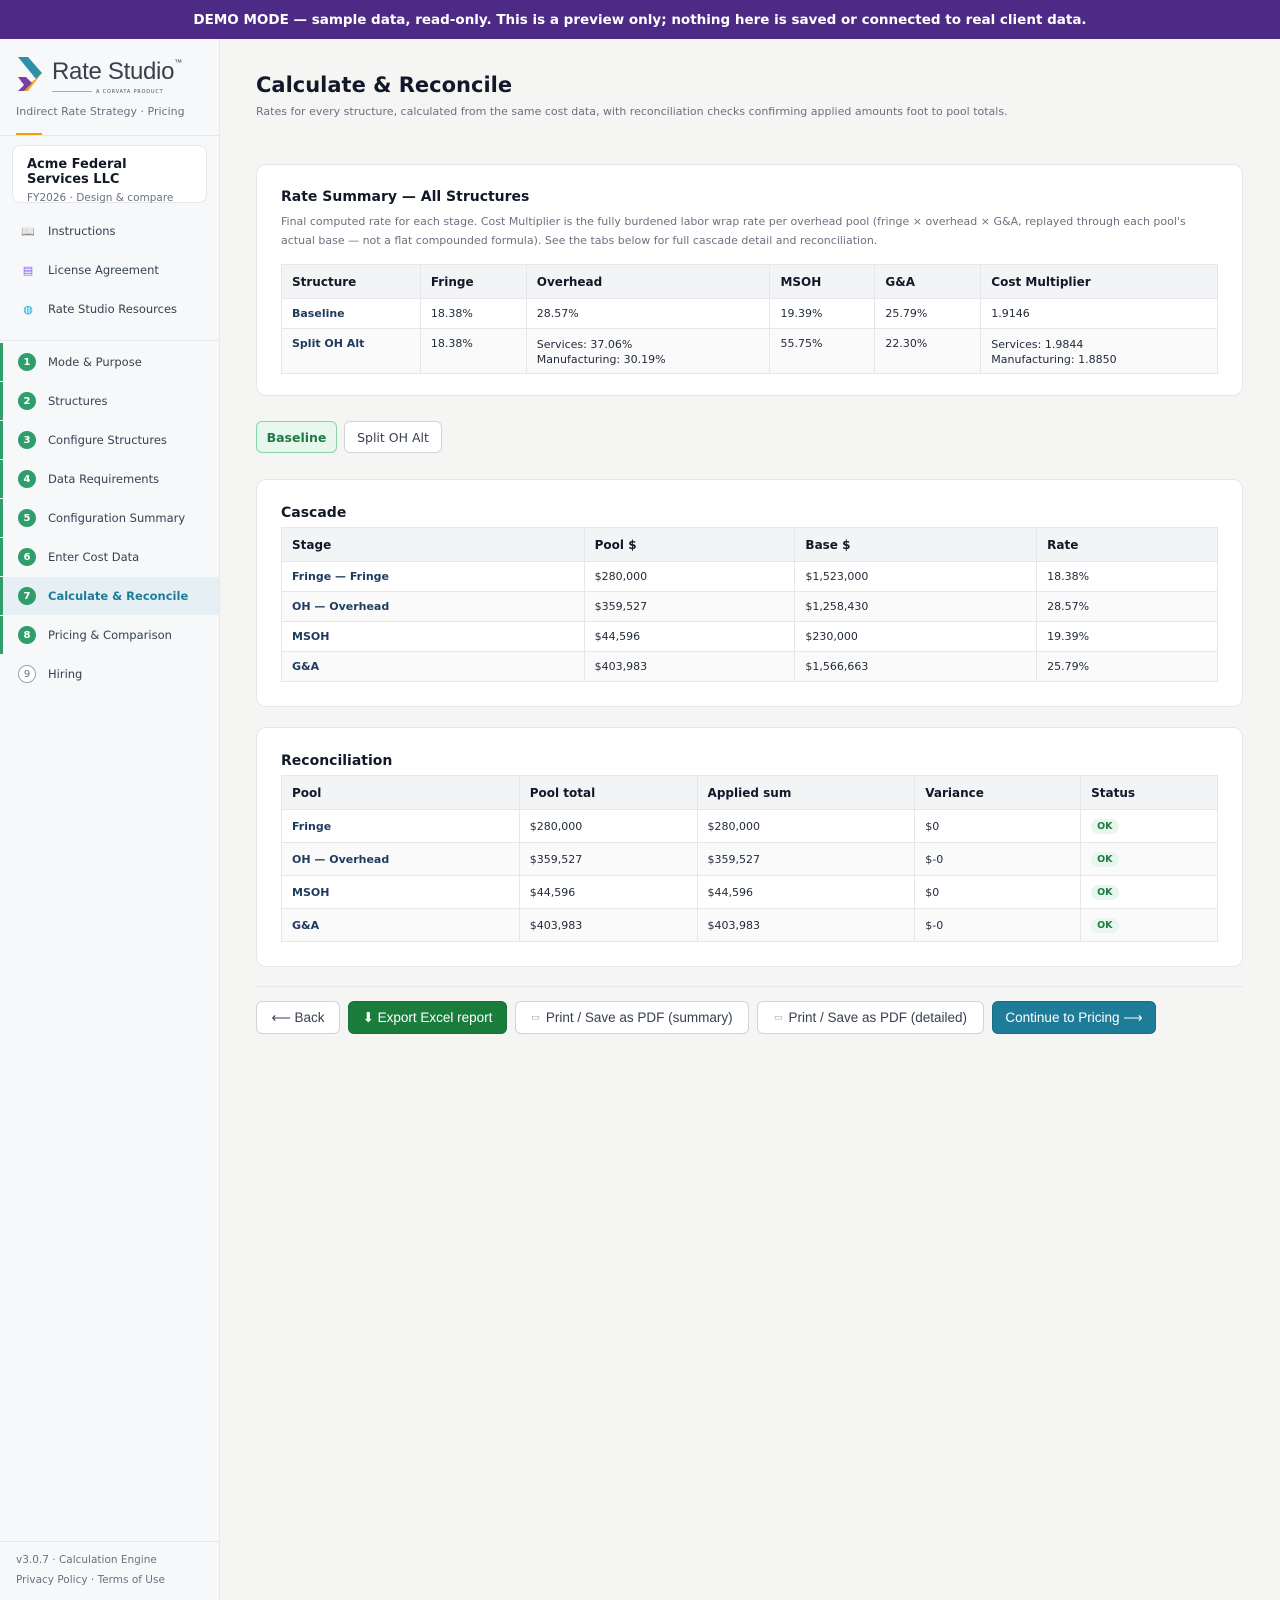 The height and width of the screenshot is (1600, 1280). What do you see at coordinates (689, 544) in the screenshot?
I see `column-header: Pool $` at bounding box center [689, 544].